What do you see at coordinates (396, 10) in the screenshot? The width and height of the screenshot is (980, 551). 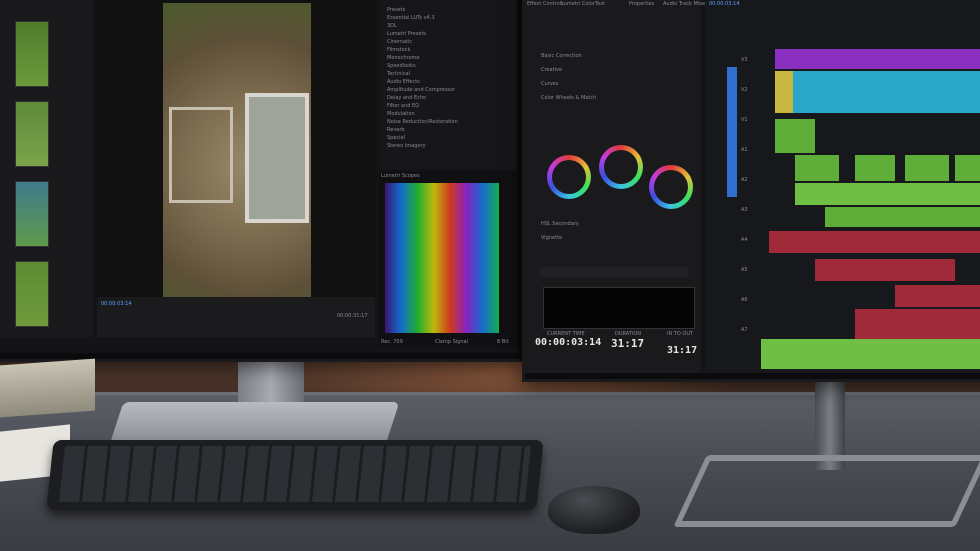 I see `effects-list-item: Presets` at bounding box center [396, 10].